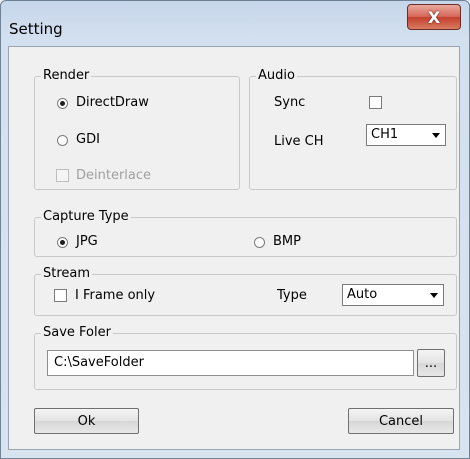 The image size is (470, 459). Describe the element at coordinates (362, 294) in the screenshot. I see `stream-type-value: Auto` at that location.